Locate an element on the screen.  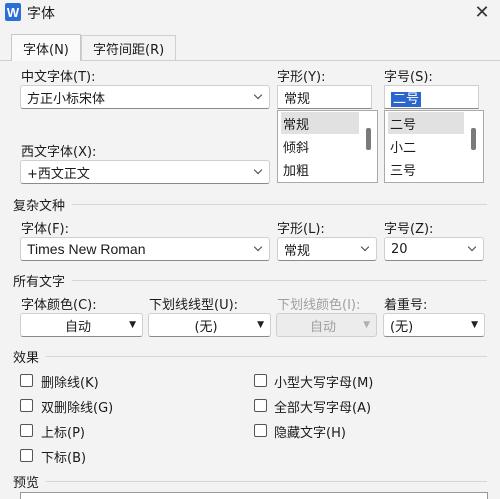
size-listbox: 二号 小二 三号 is located at coordinates (434, 146).